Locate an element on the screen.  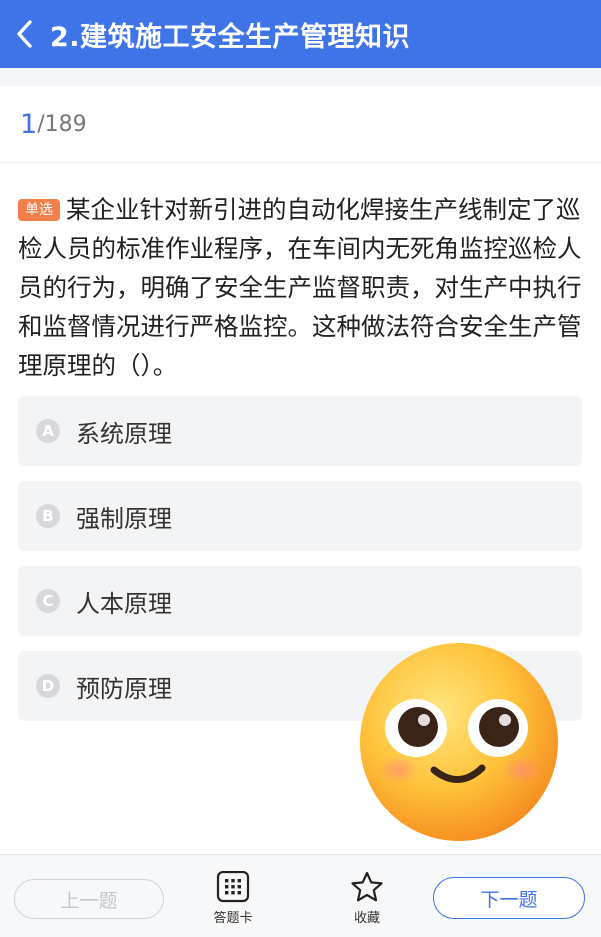
question-counter: 1 /189 is located at coordinates (300, 124).